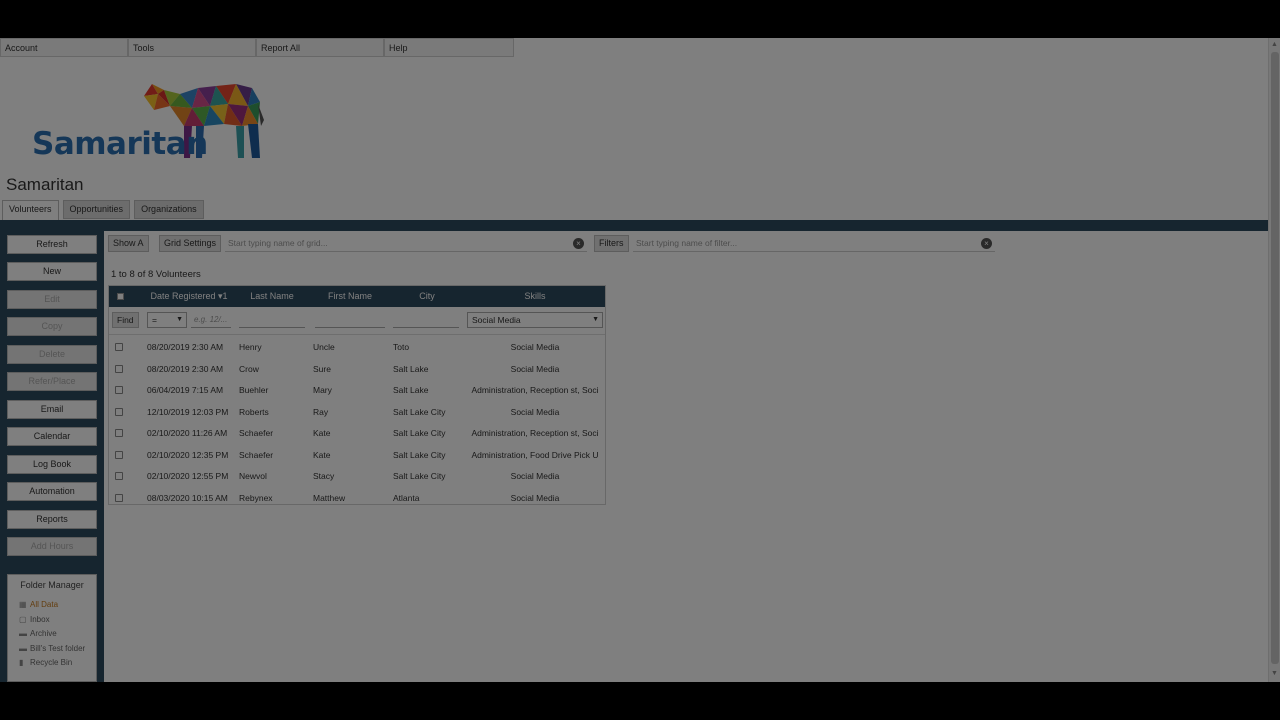  I want to click on inbox-icon: ▢, so click(23, 619).